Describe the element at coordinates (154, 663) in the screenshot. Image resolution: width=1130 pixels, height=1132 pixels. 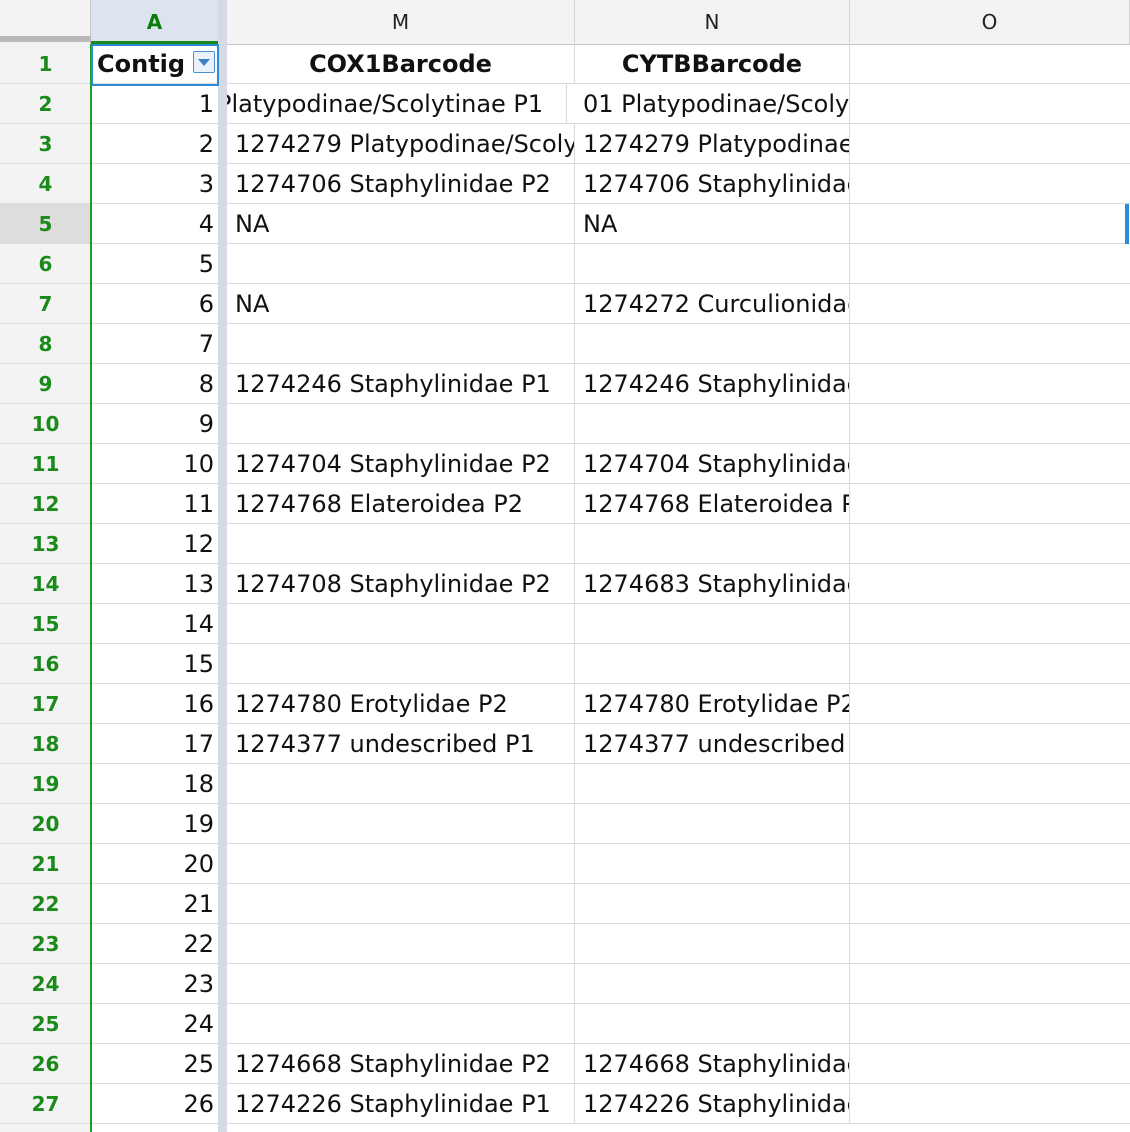
I see `cell-contig: 15` at that location.